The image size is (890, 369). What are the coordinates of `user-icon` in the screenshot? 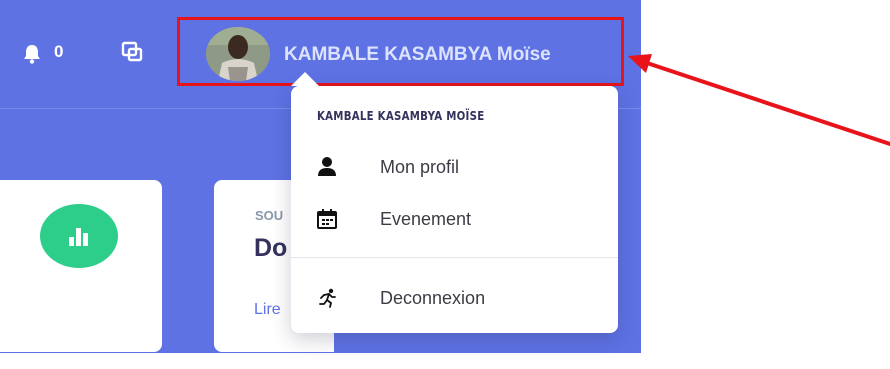 It's located at (327, 166).